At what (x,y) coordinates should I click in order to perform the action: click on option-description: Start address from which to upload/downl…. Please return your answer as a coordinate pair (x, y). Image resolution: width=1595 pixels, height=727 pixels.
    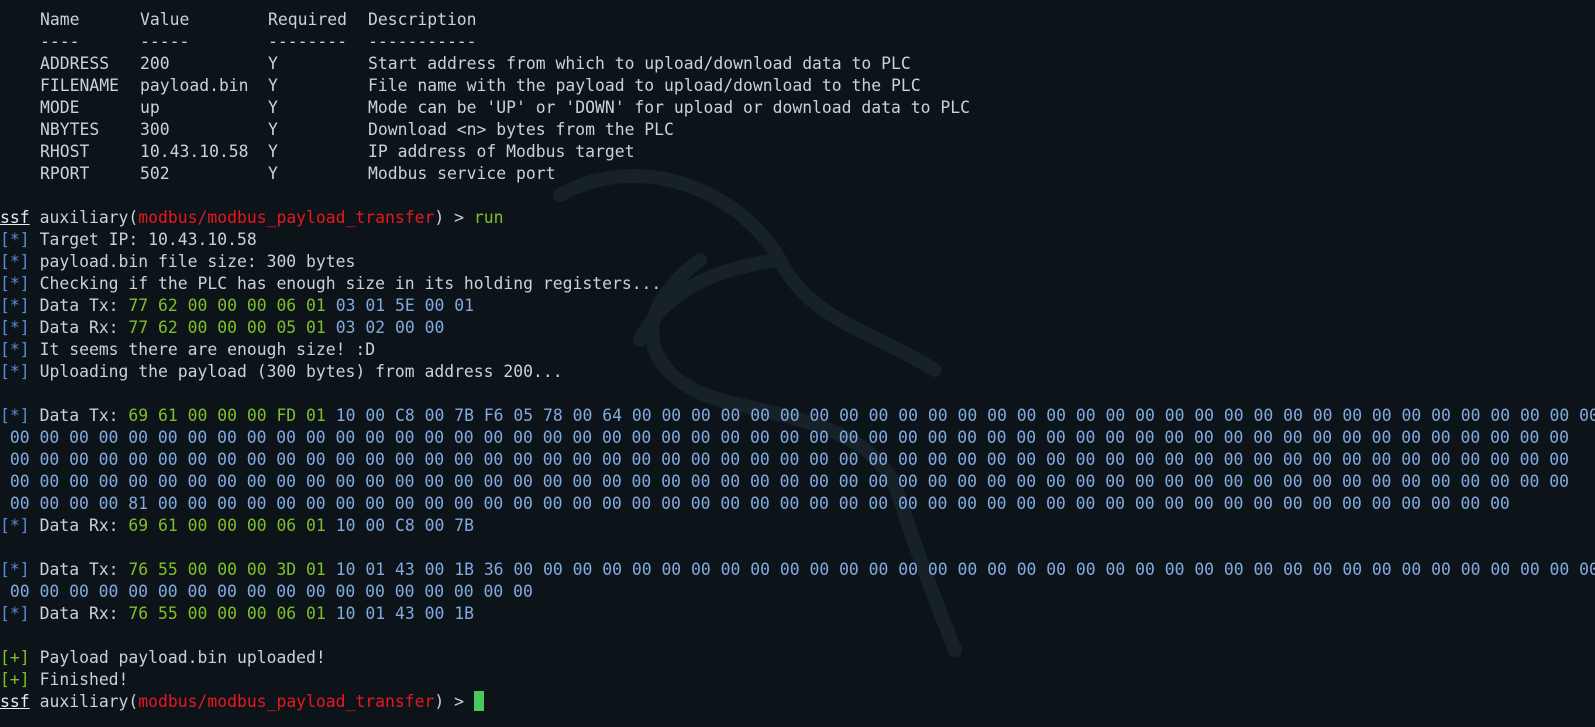
    Looking at the image, I should click on (639, 63).